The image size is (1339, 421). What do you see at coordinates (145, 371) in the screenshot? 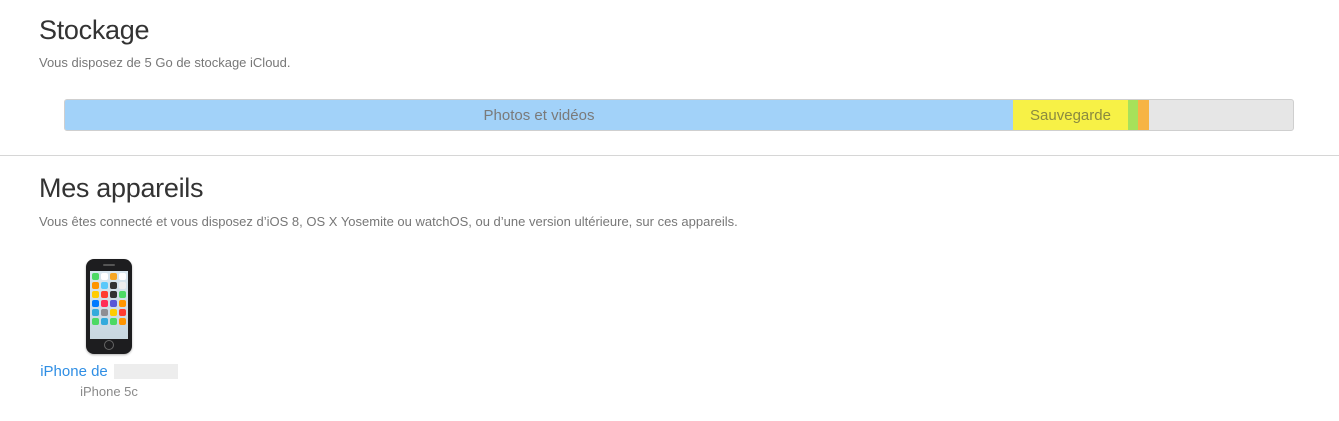
I see `redacted-name` at bounding box center [145, 371].